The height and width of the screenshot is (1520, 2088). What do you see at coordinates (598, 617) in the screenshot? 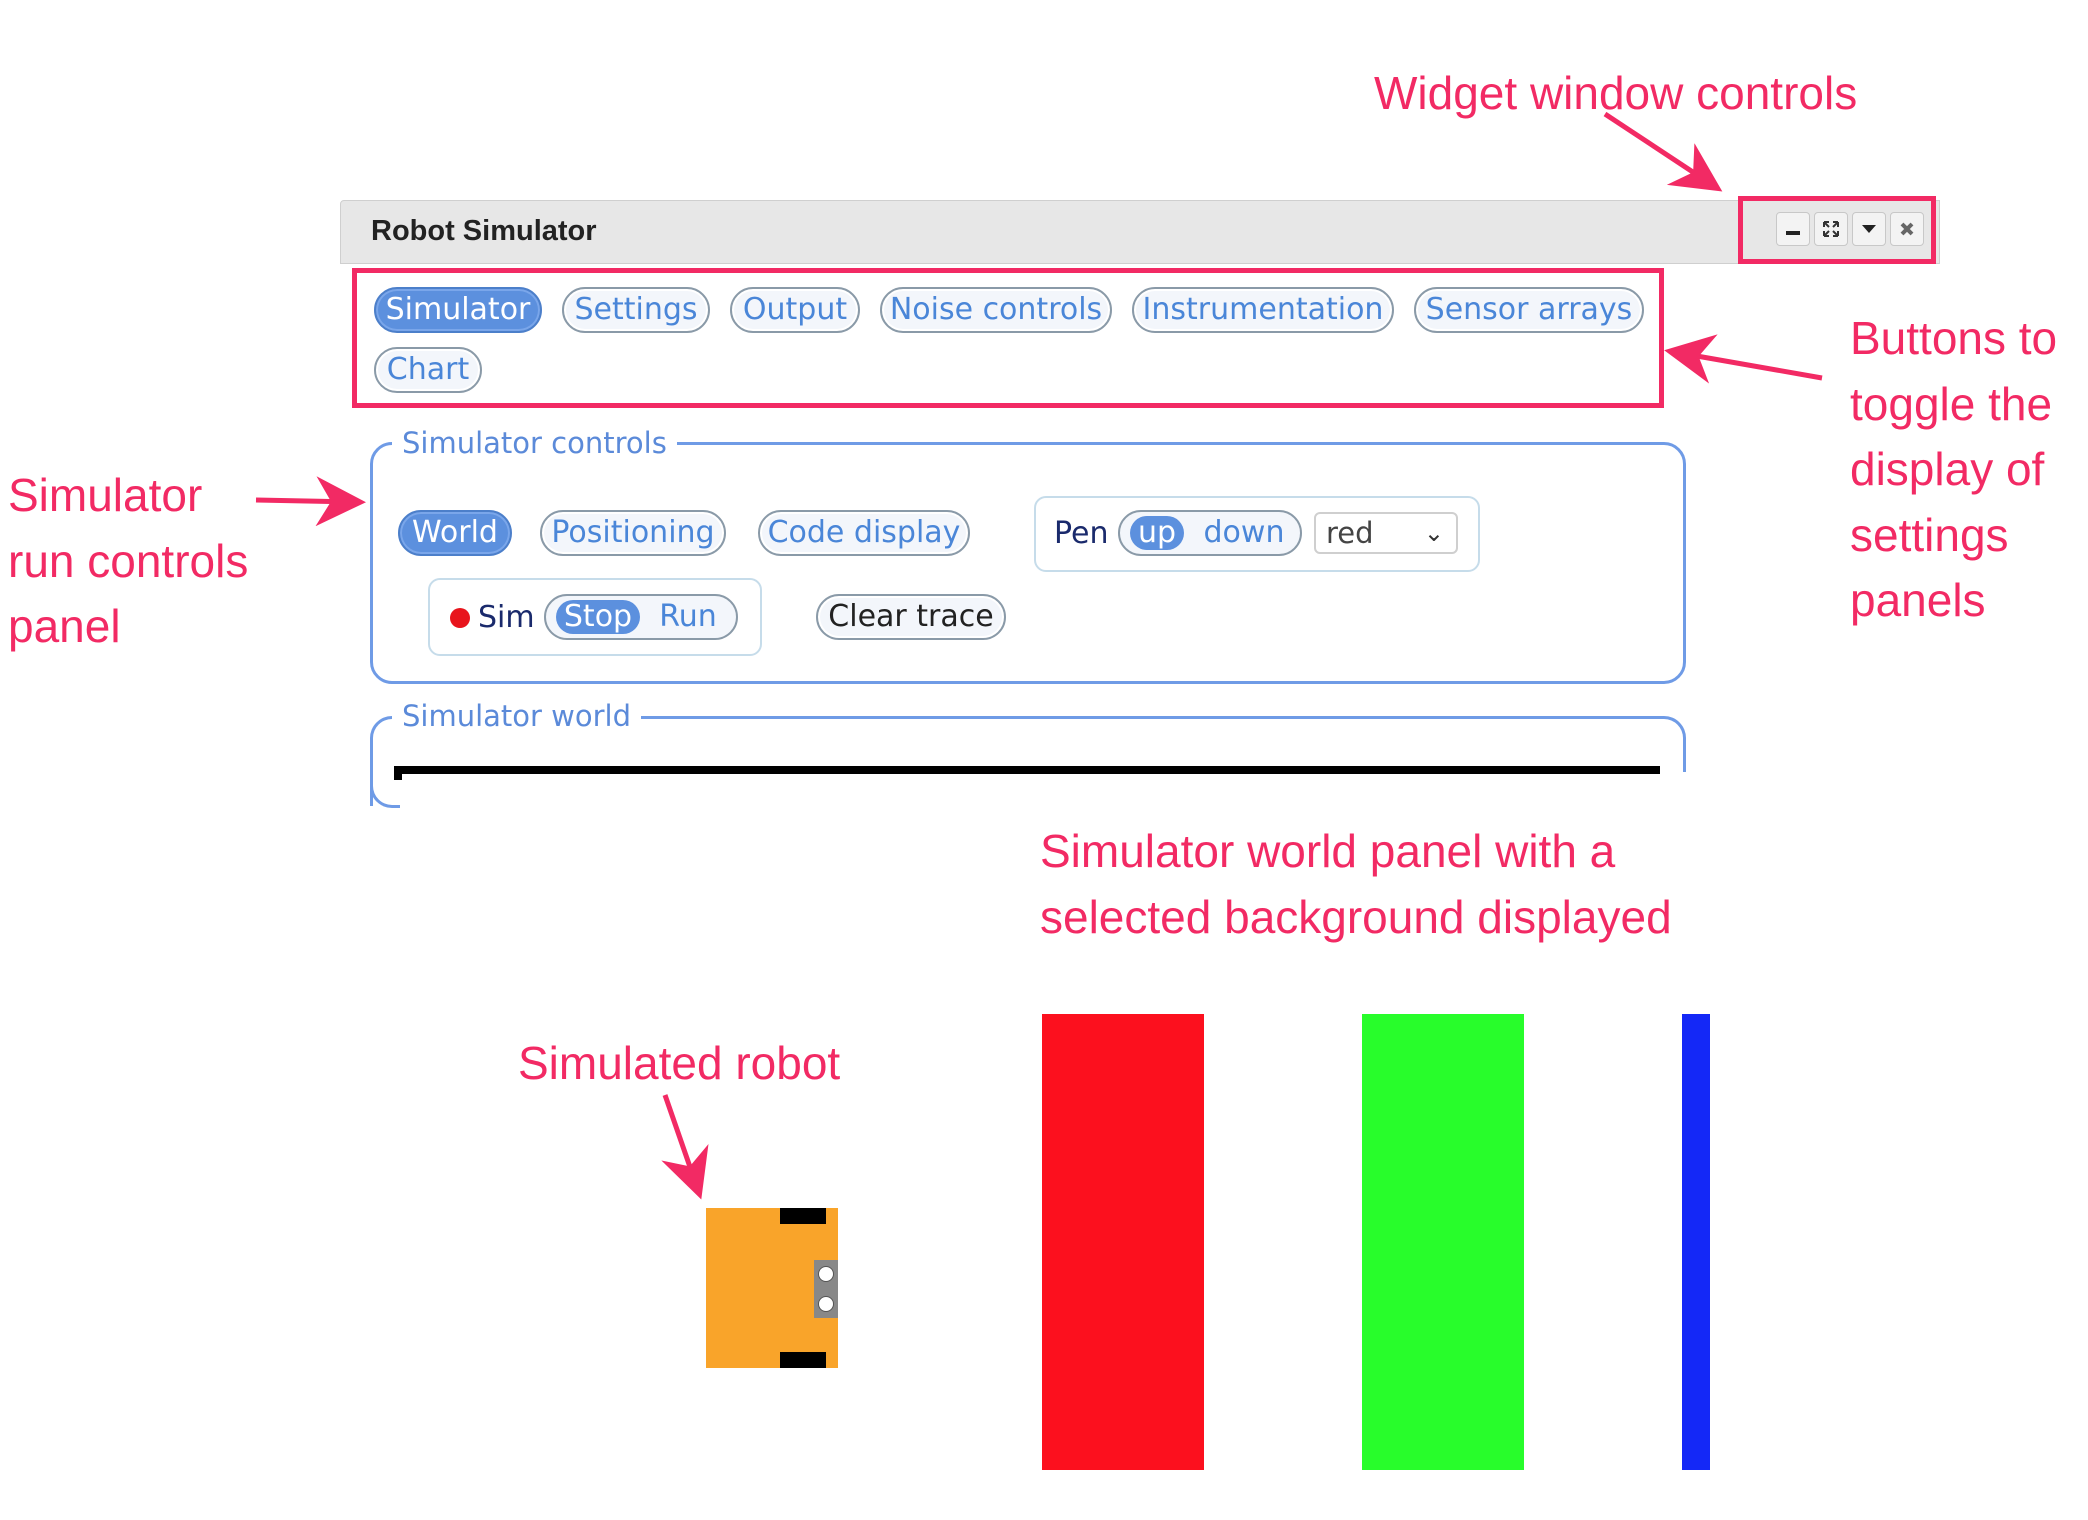
I see `sim-stop-option: Stop` at bounding box center [598, 617].